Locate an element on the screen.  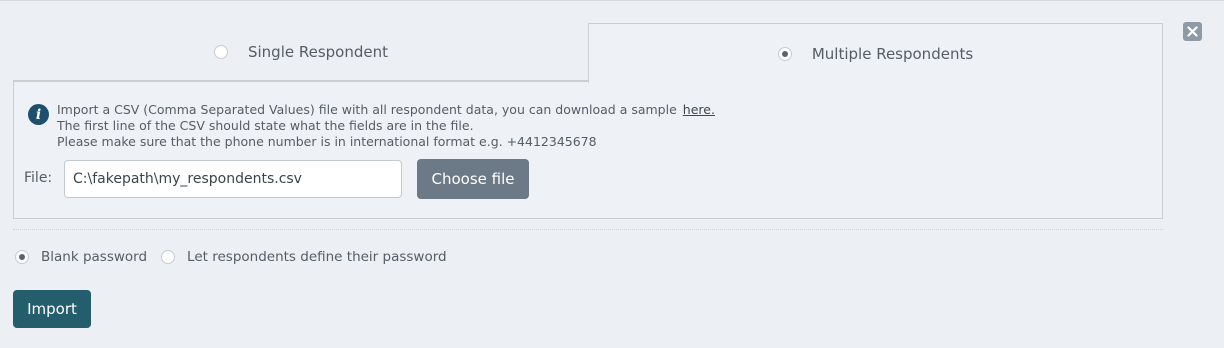
close-icon is located at coordinates (1192, 31).